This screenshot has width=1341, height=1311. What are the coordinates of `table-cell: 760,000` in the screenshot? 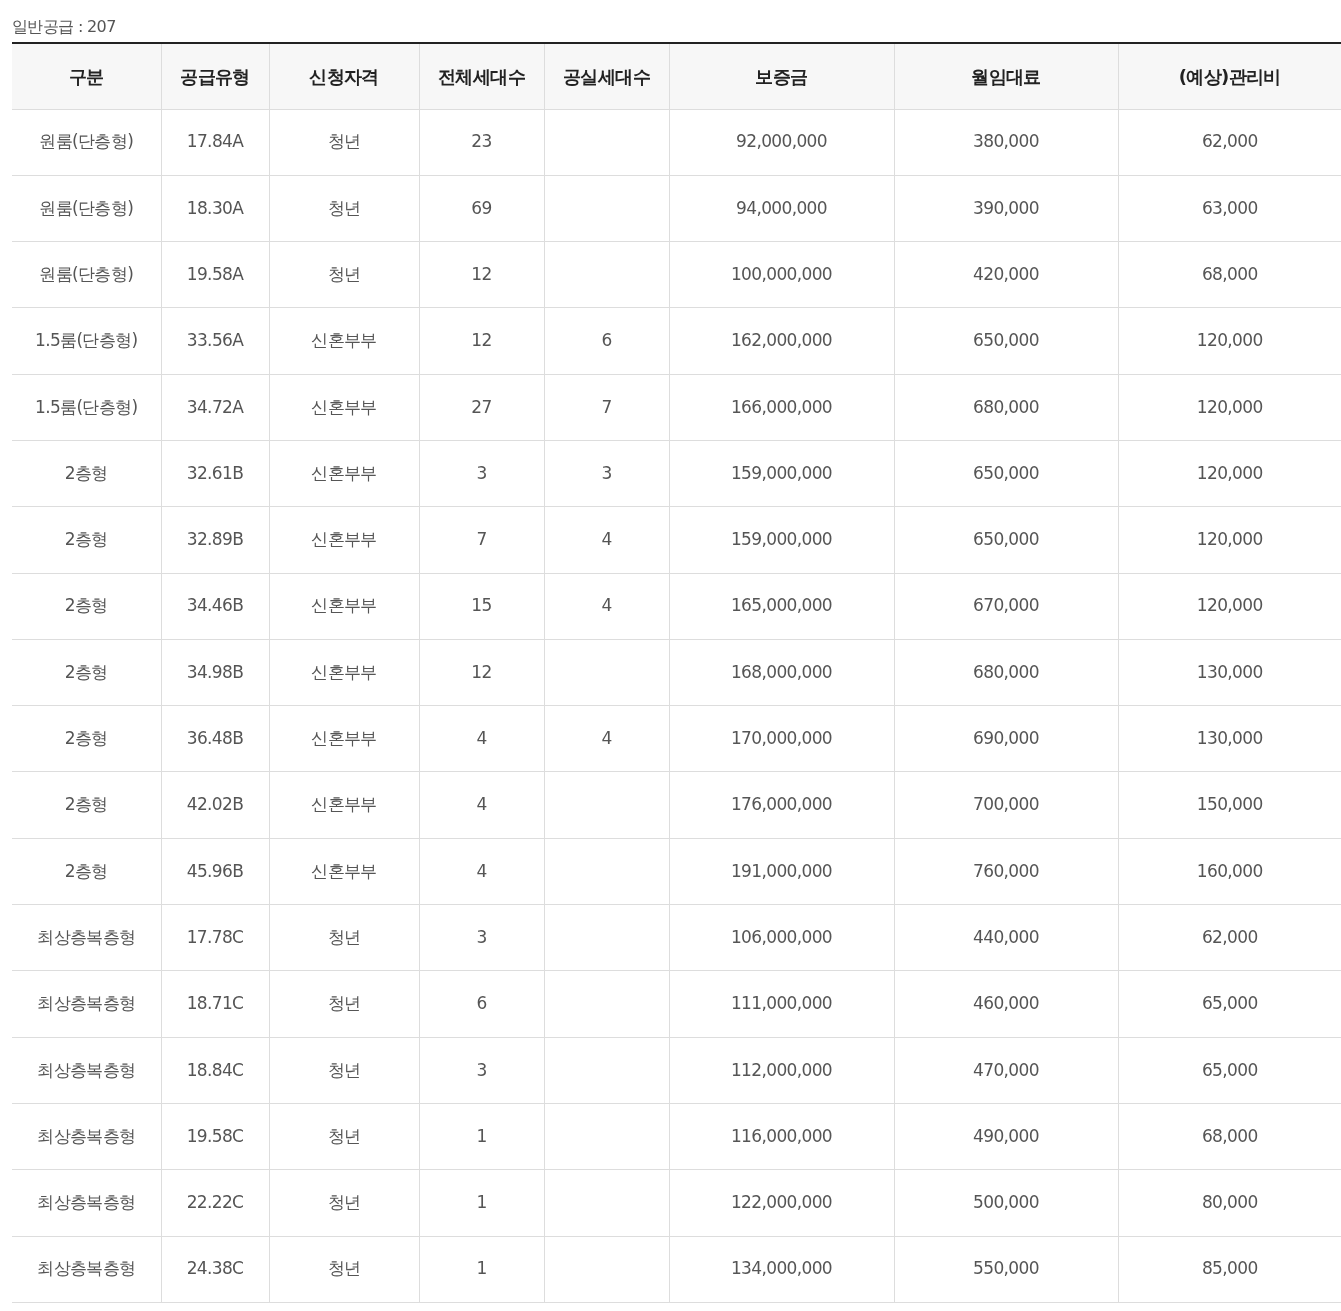 It's located at (1006, 870).